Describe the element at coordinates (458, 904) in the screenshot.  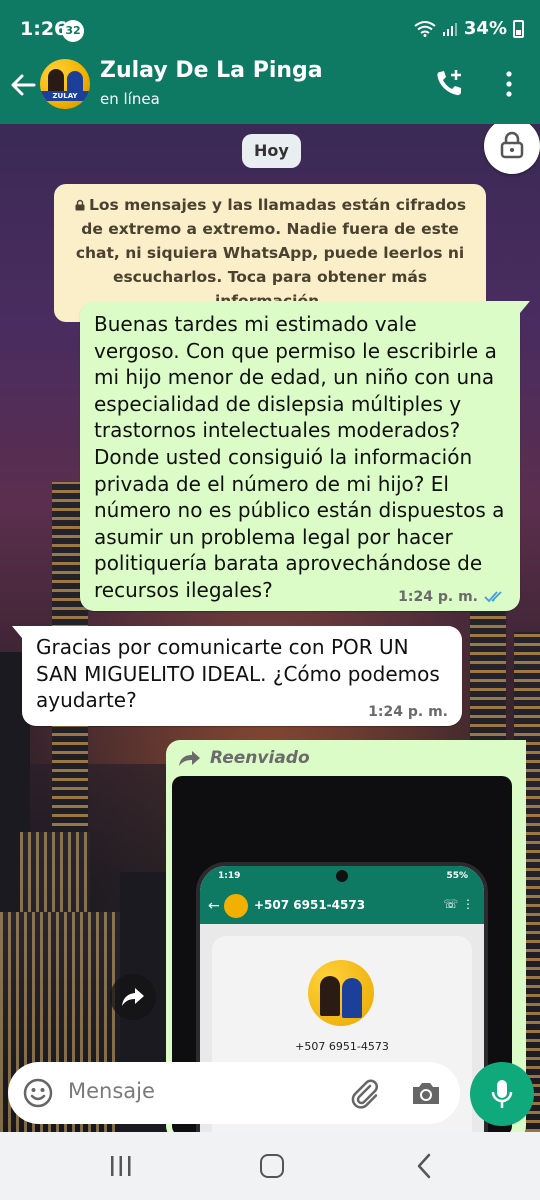
I see `photo-header-icons: ☏ ⋮` at that location.